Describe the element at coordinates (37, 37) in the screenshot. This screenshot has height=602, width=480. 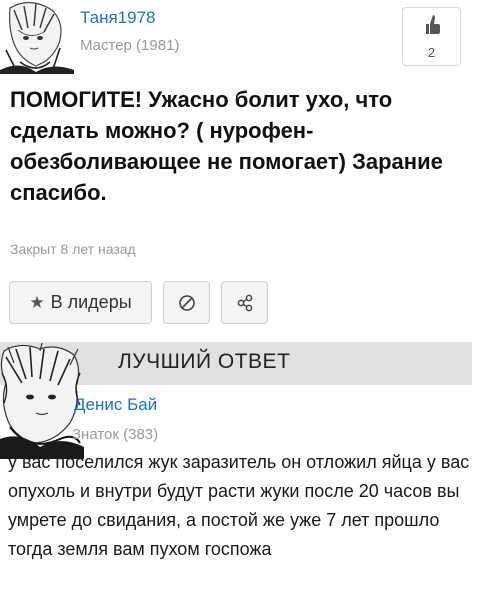
I see `question-author-avatar` at that location.